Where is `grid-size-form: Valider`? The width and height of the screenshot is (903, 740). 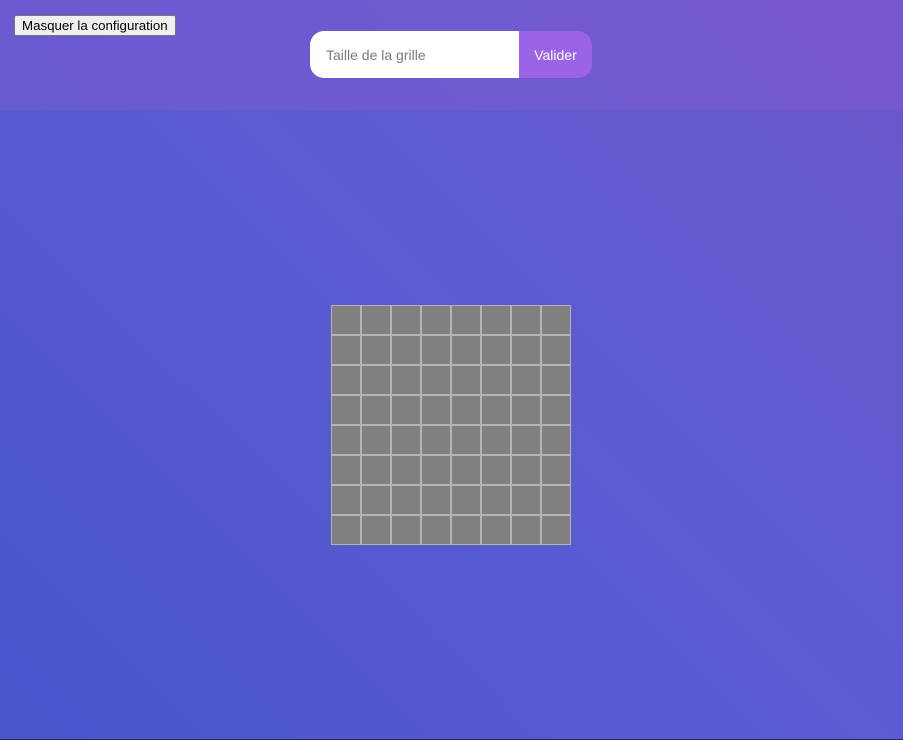
grid-size-form: Valider is located at coordinates (451, 54).